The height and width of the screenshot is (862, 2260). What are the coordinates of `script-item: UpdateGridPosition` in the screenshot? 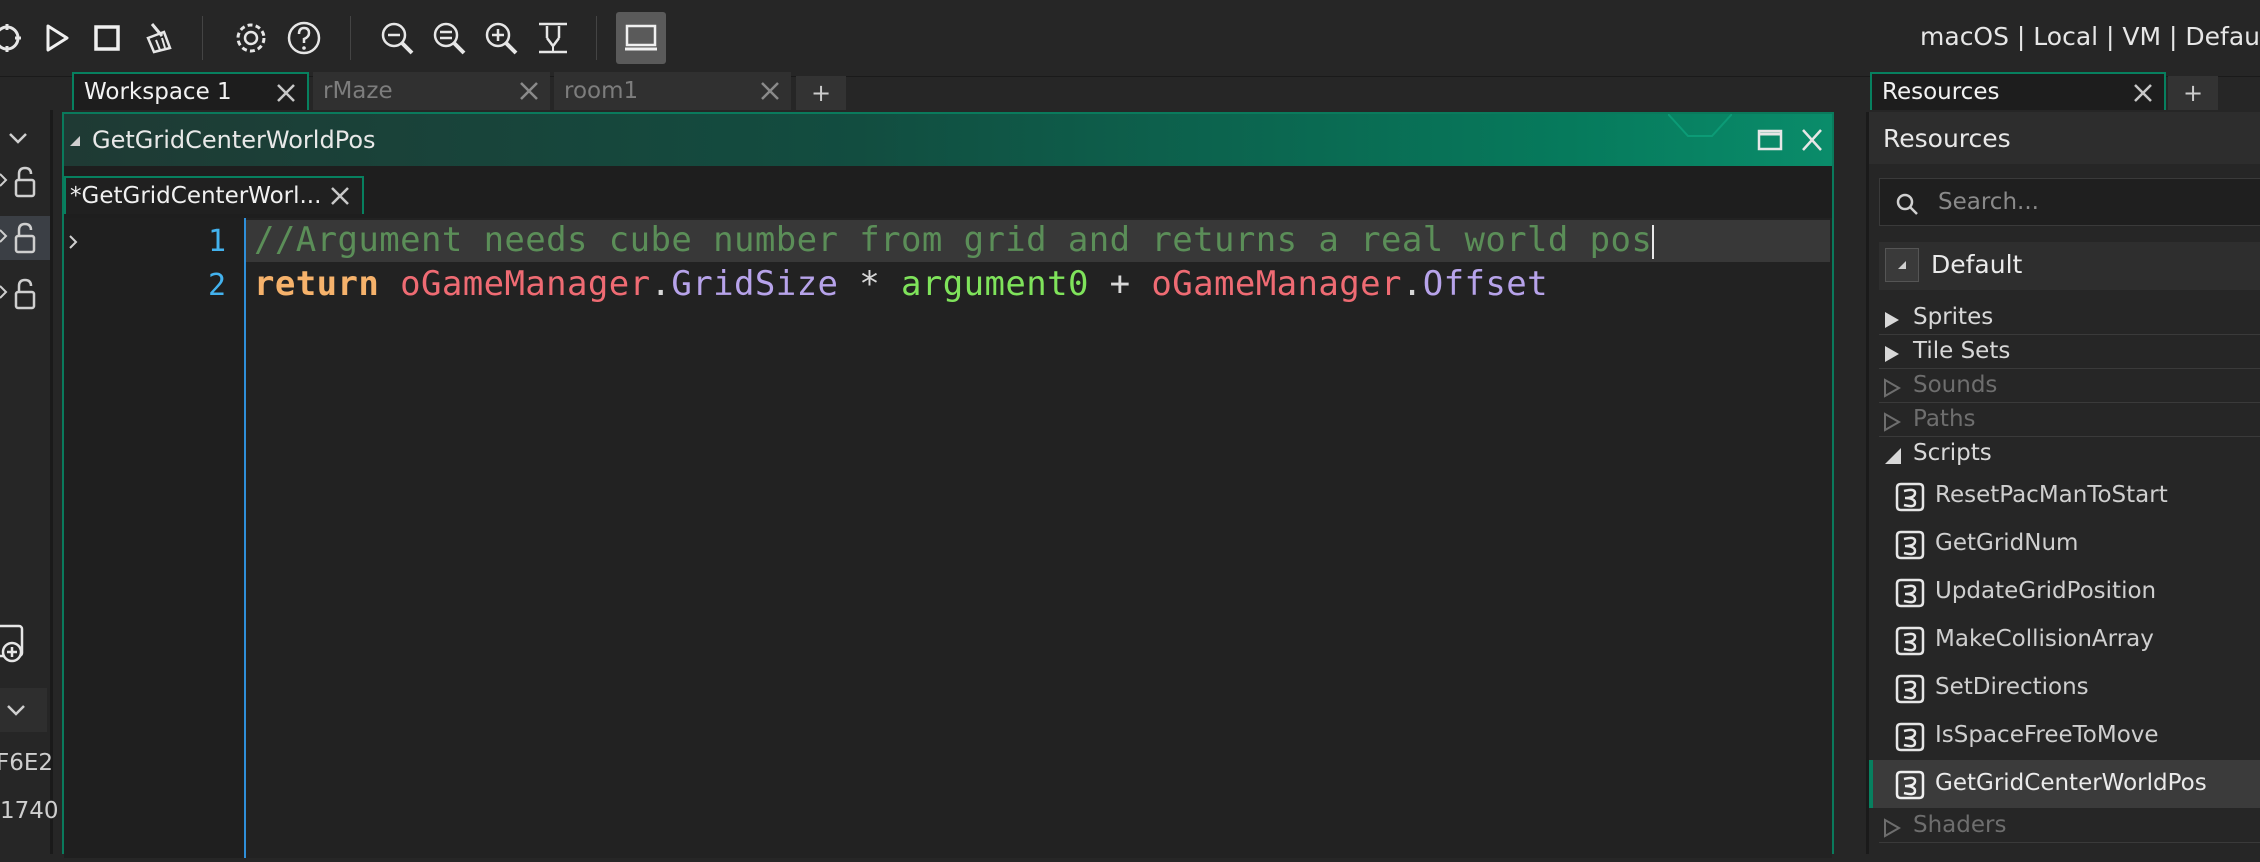 It's located at (2064, 592).